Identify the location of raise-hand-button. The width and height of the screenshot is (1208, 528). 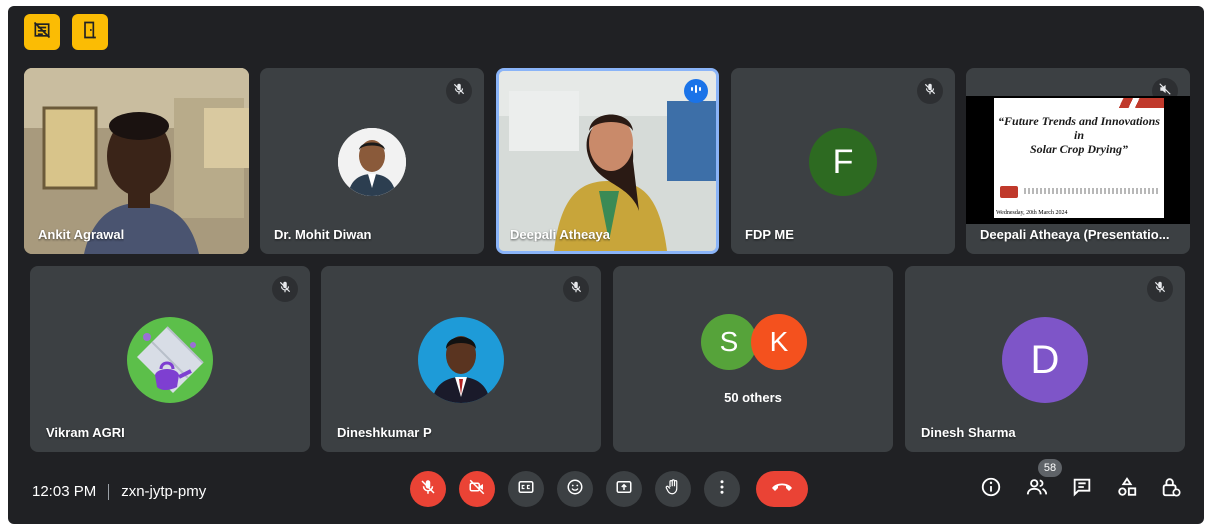
(673, 489).